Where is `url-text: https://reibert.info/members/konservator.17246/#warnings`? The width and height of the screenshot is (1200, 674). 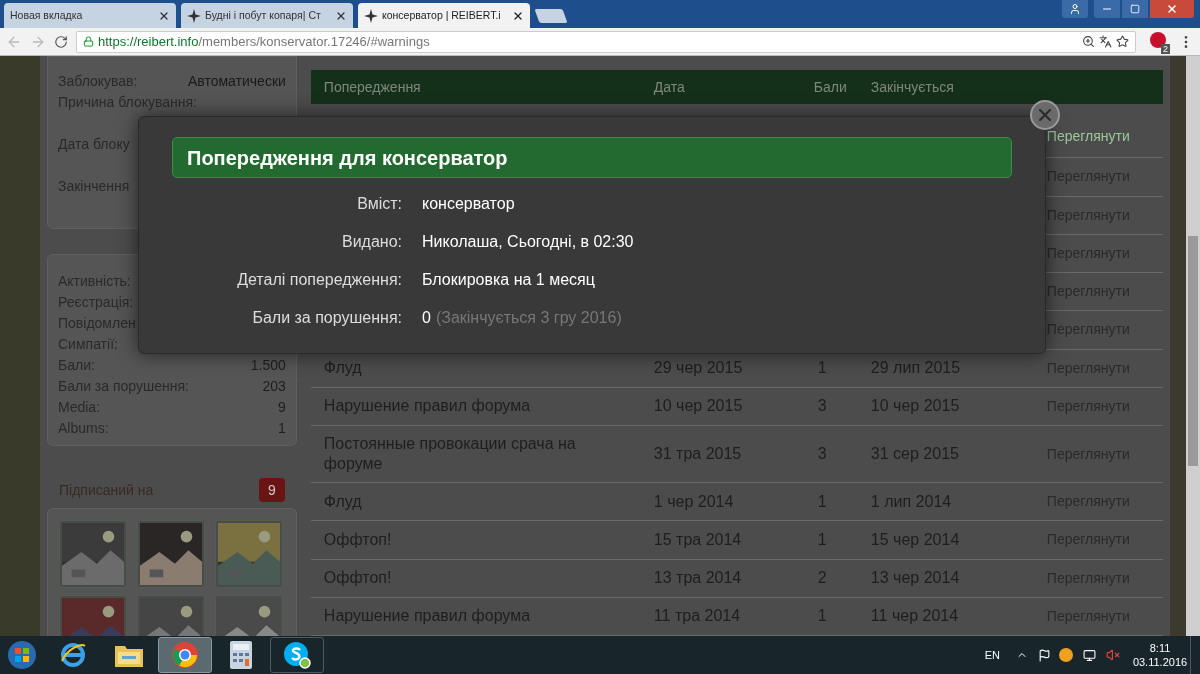 url-text: https://reibert.info/members/konservator.17246/#warnings is located at coordinates (264, 41).